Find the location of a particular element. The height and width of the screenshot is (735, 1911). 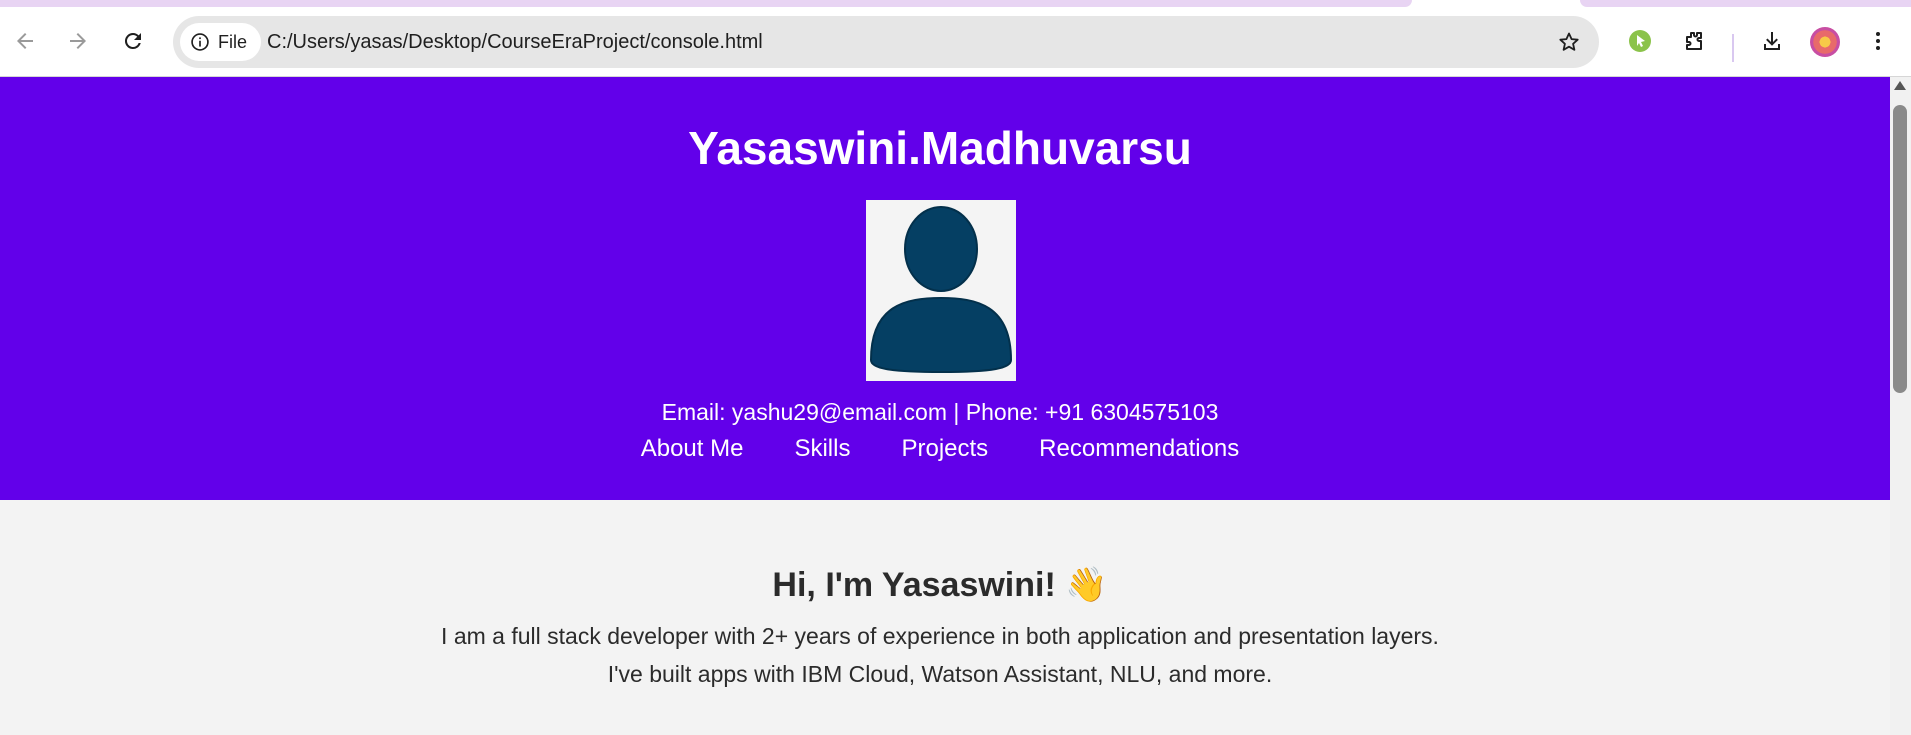

nav-link-skills: Skills is located at coordinates (822, 449).